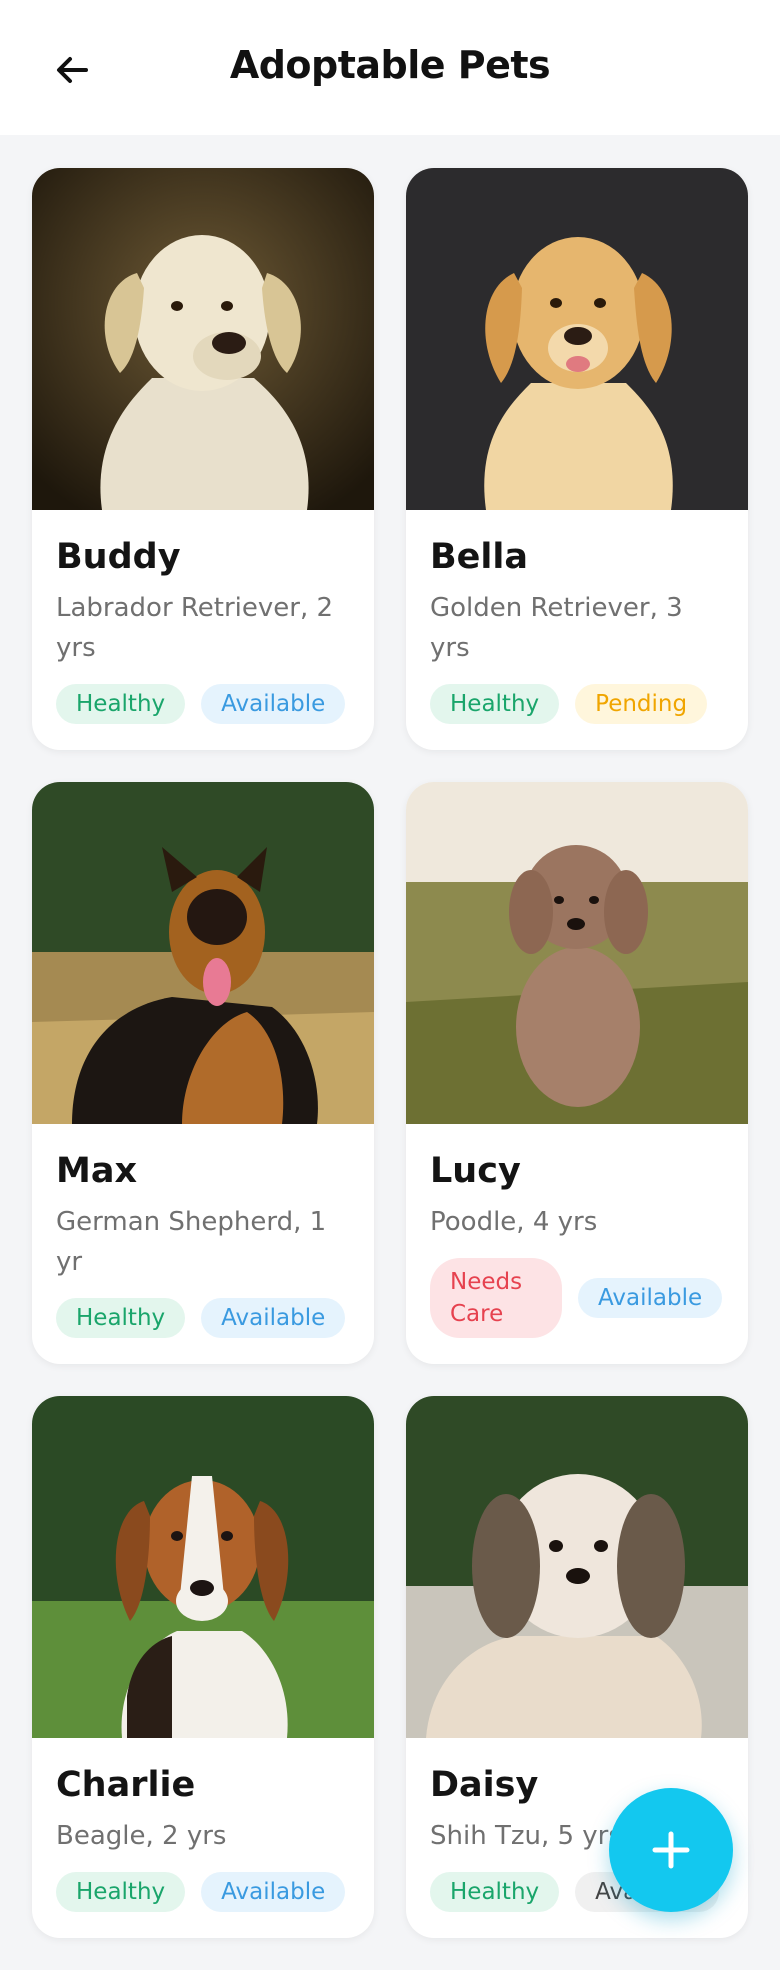  I want to click on pet-name: Bella, so click(479, 557).